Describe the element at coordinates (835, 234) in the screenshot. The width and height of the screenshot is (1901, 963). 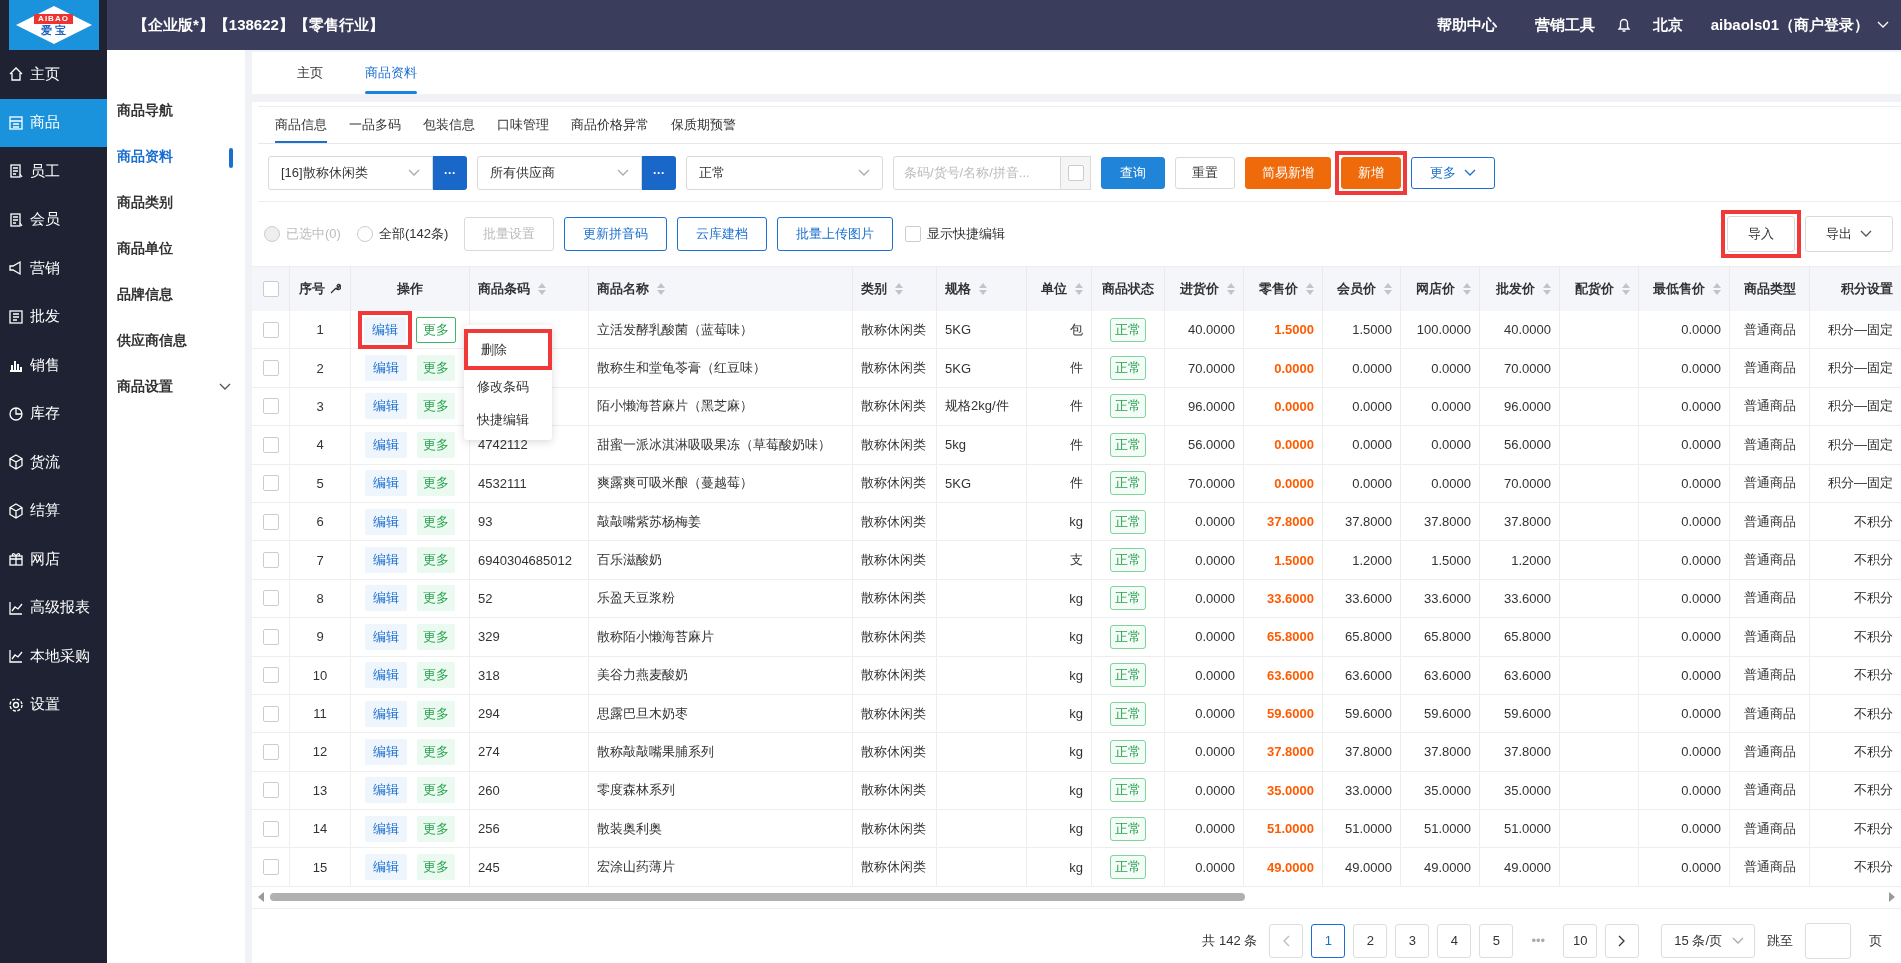
I see `batch-action-button: 批量上传图片` at that location.